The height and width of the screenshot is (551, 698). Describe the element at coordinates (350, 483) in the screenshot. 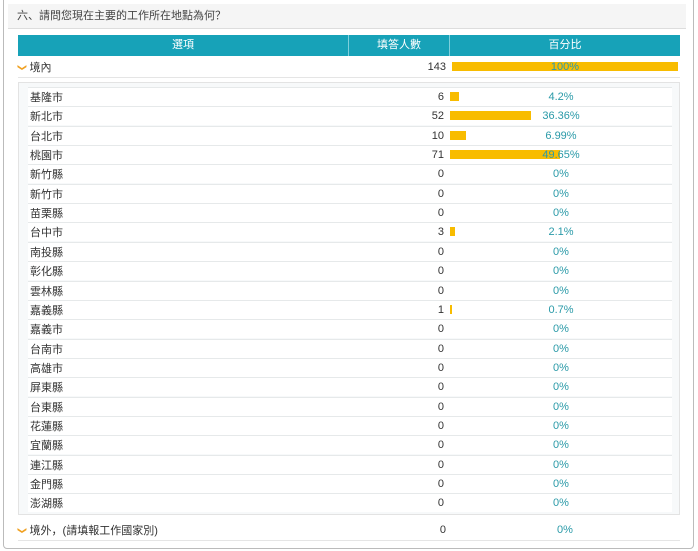

I see `table-row: 金門縣 0 0%` at that location.